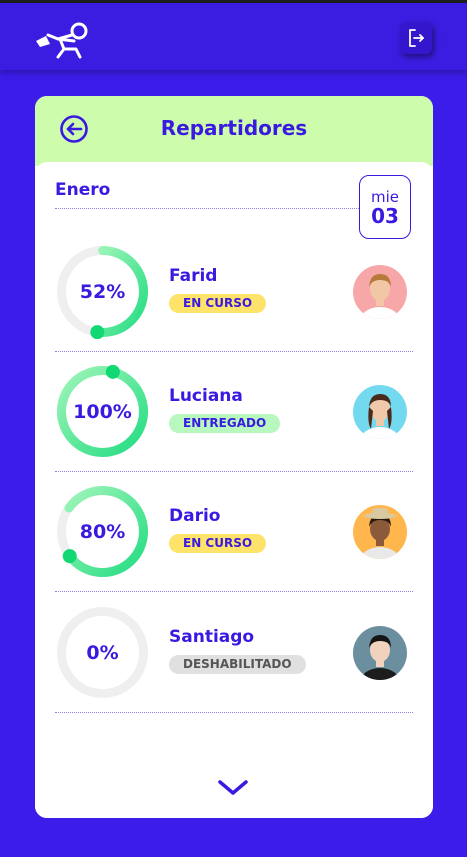  What do you see at coordinates (212, 637) in the screenshot?
I see `deliverer-name: Santiago` at bounding box center [212, 637].